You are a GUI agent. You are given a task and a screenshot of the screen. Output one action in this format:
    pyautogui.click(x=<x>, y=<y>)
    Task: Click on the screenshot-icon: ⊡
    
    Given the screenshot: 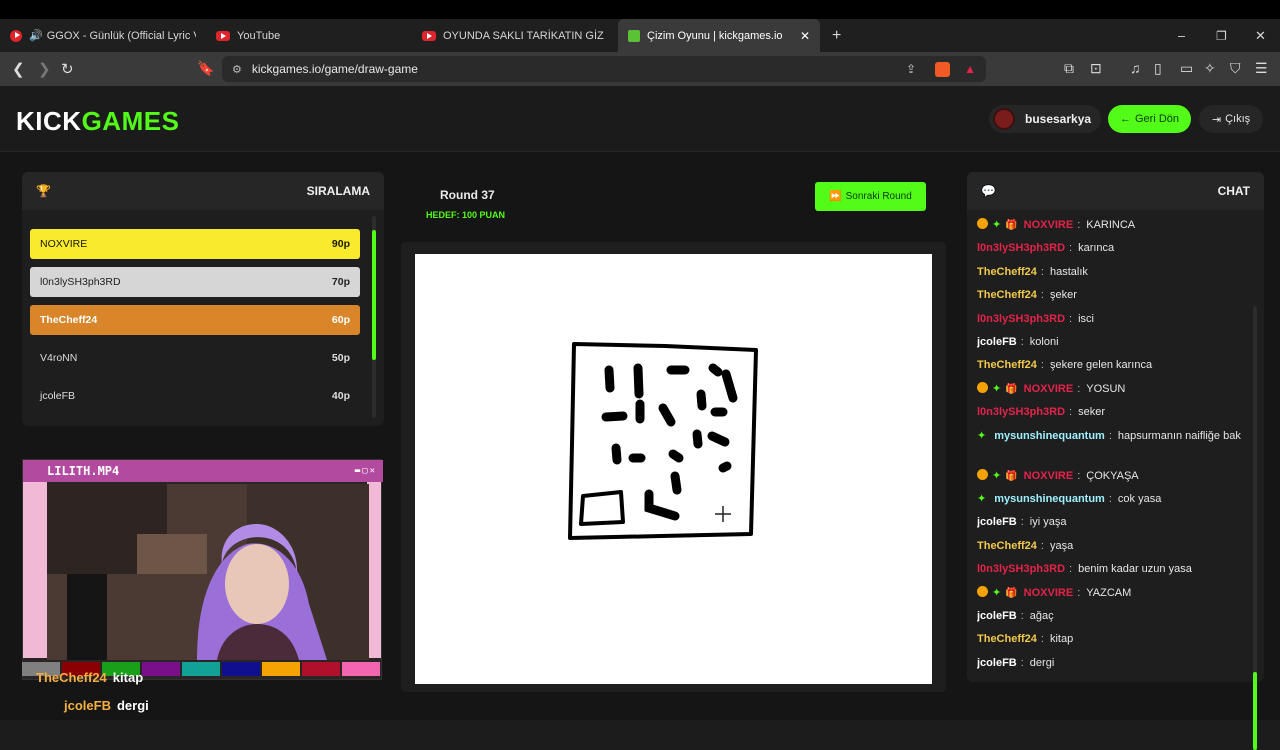 What is the action you would take?
    pyautogui.click(x=1096, y=68)
    